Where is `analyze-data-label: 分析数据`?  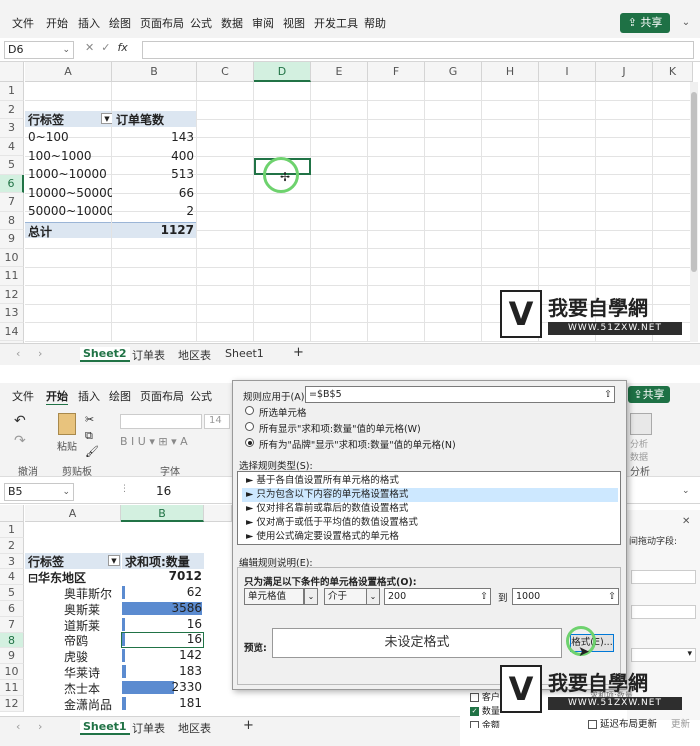
analyze-data-label: 分析数据 is located at coordinates (641, 450).